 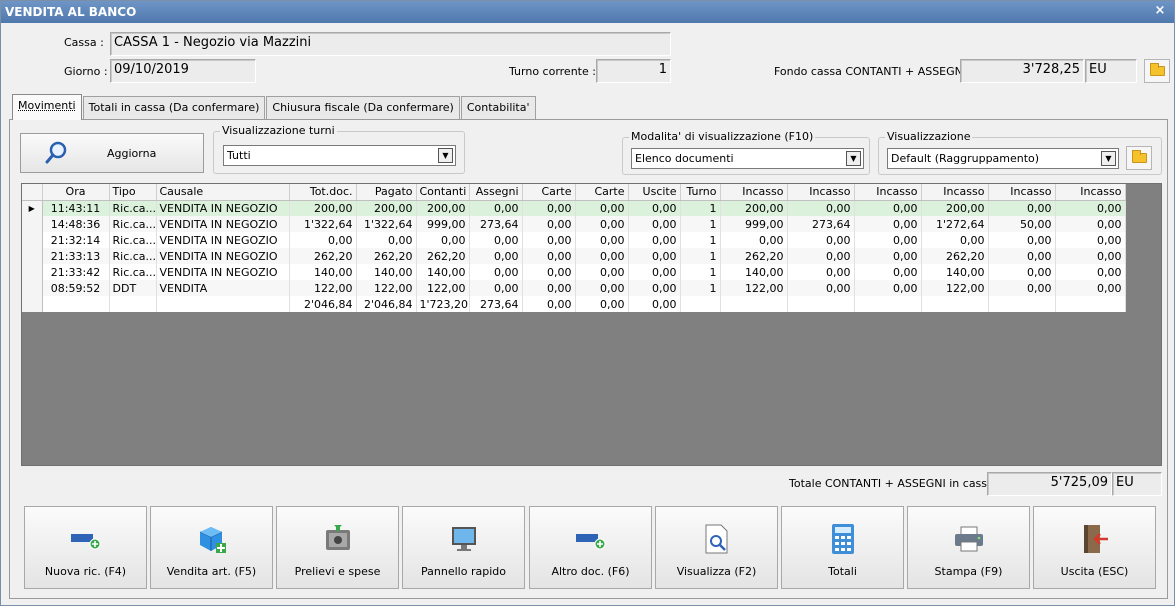 I want to click on col-carte-1: Carte, so click(x=549, y=192).